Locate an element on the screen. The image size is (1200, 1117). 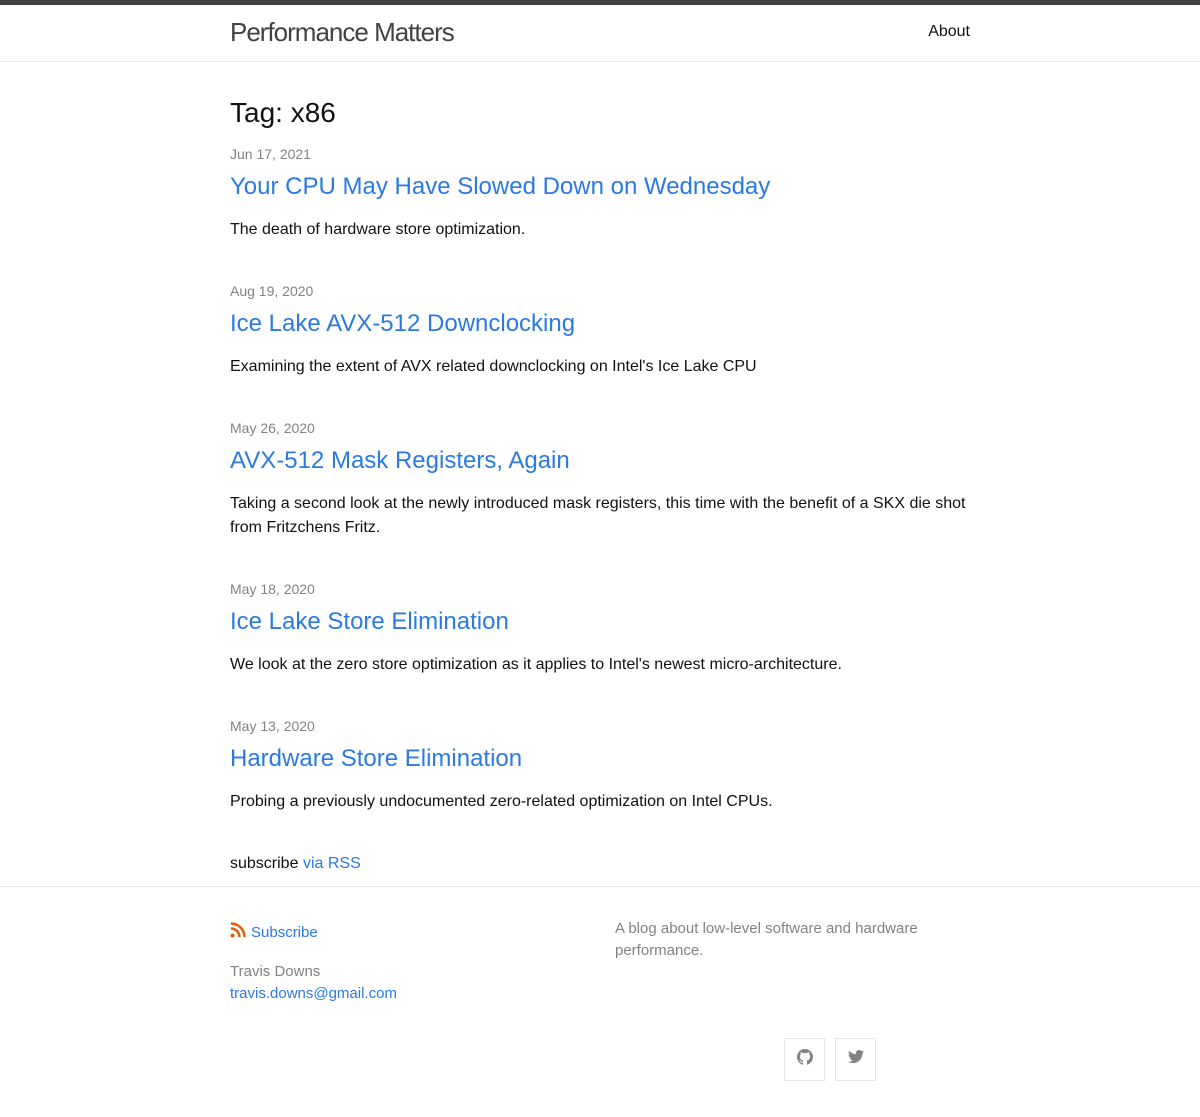
post-title-link: AVX-512 Mask Registers, Again is located at coordinates (600, 461).